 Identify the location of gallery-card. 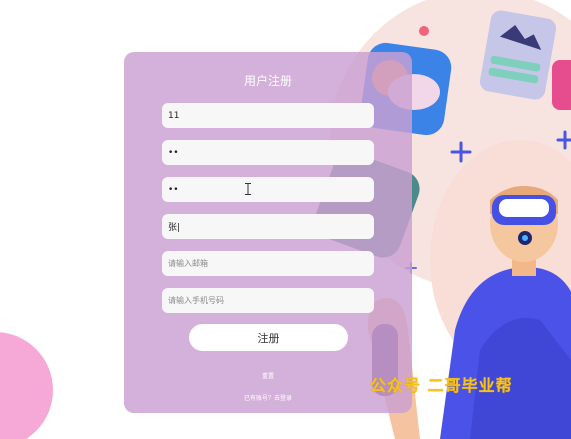
(518, 55).